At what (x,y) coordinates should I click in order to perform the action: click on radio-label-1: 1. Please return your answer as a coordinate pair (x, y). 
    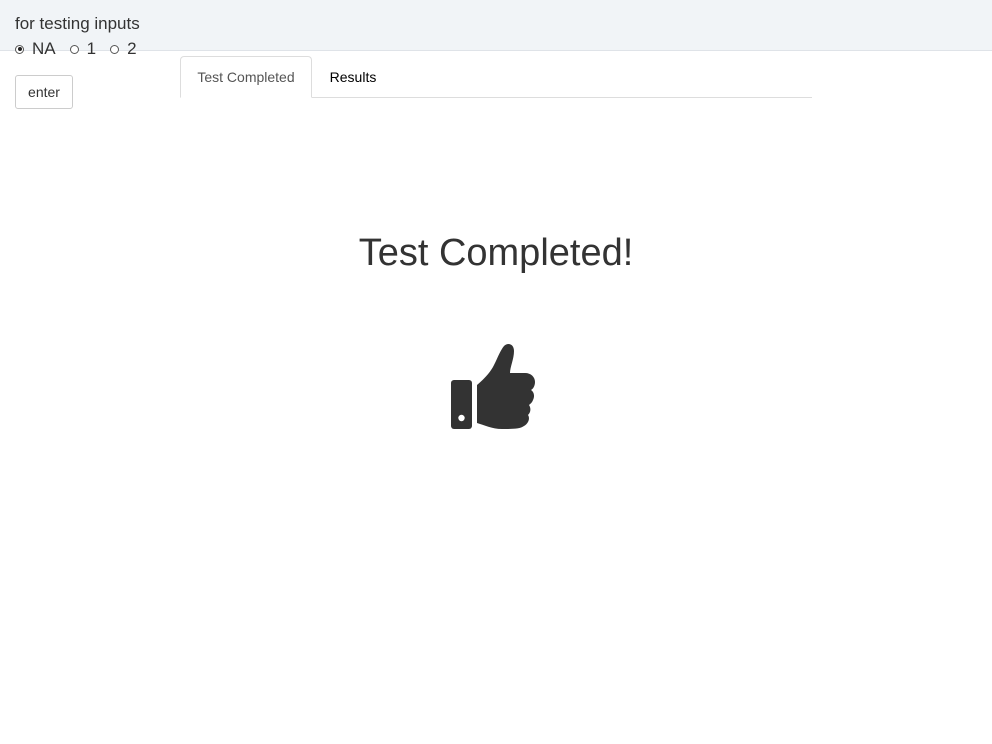
    Looking at the image, I should click on (91, 48).